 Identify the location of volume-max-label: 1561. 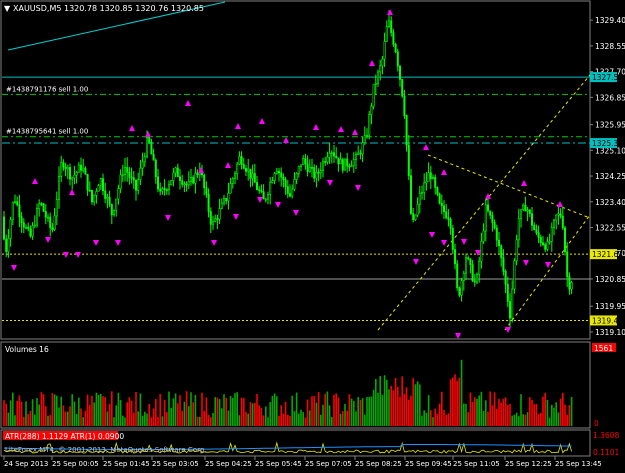
(603, 348).